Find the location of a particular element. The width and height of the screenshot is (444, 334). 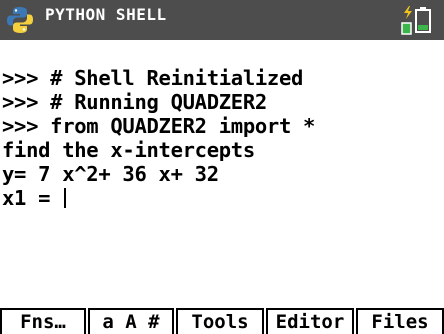

shell-line-output-heading: find the x-intercepts is located at coordinates (222, 150).